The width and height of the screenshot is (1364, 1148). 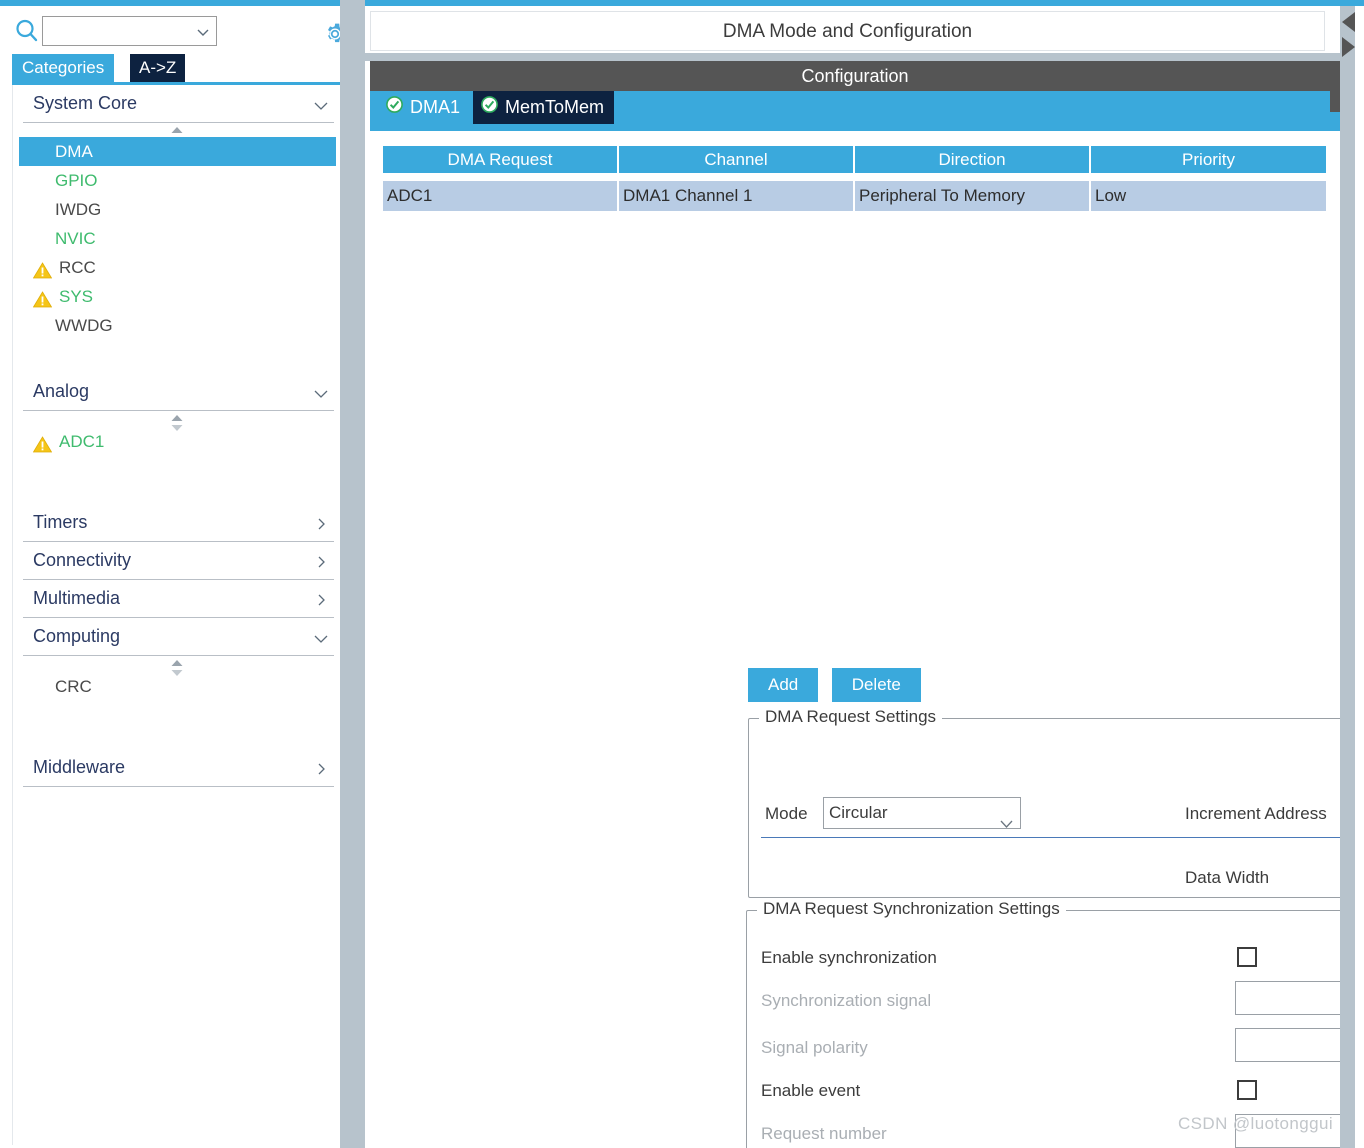 What do you see at coordinates (876, 685) in the screenshot?
I see `delete-button: Delete` at bounding box center [876, 685].